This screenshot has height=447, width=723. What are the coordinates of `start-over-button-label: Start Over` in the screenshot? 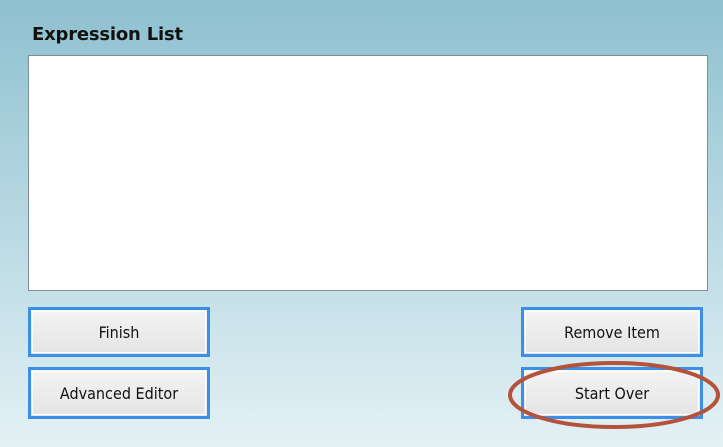 It's located at (612, 393).